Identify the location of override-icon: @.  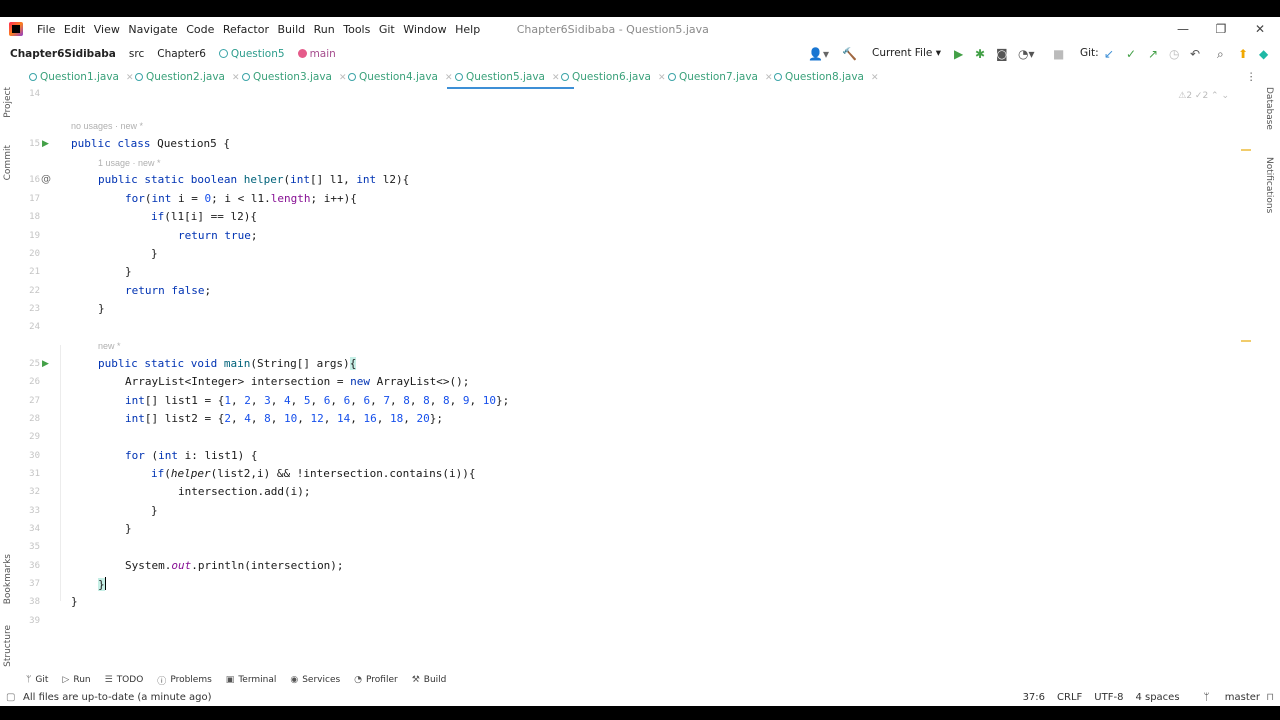
(46, 179).